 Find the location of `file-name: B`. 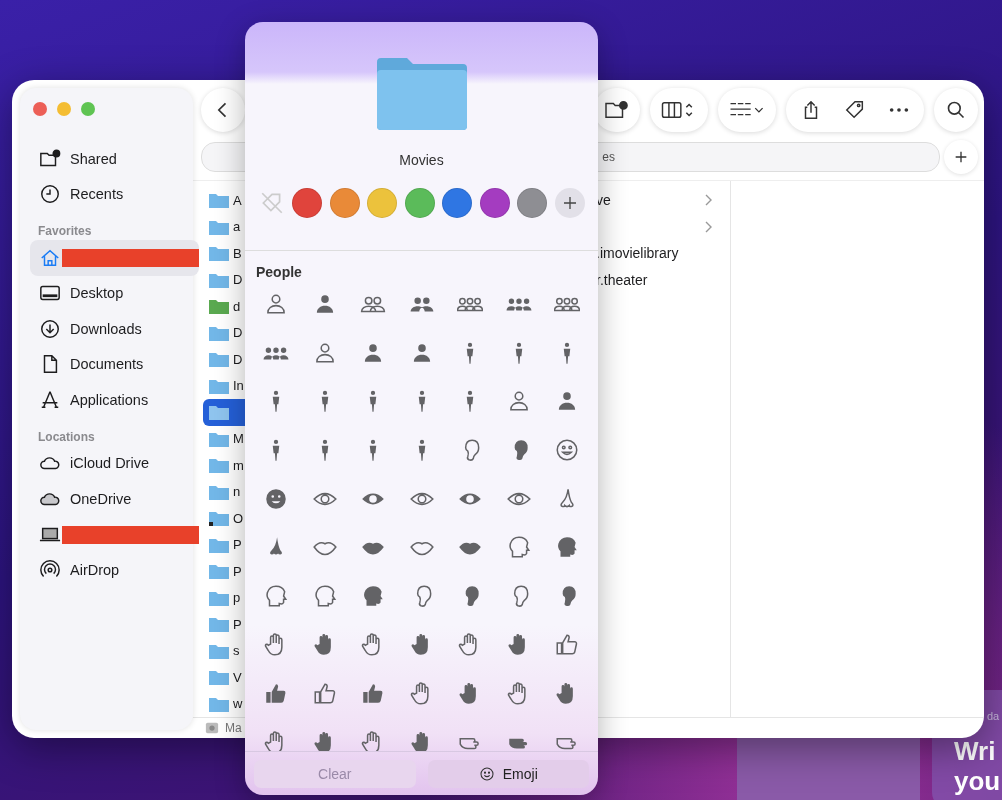

file-name: B is located at coordinates (237, 253).